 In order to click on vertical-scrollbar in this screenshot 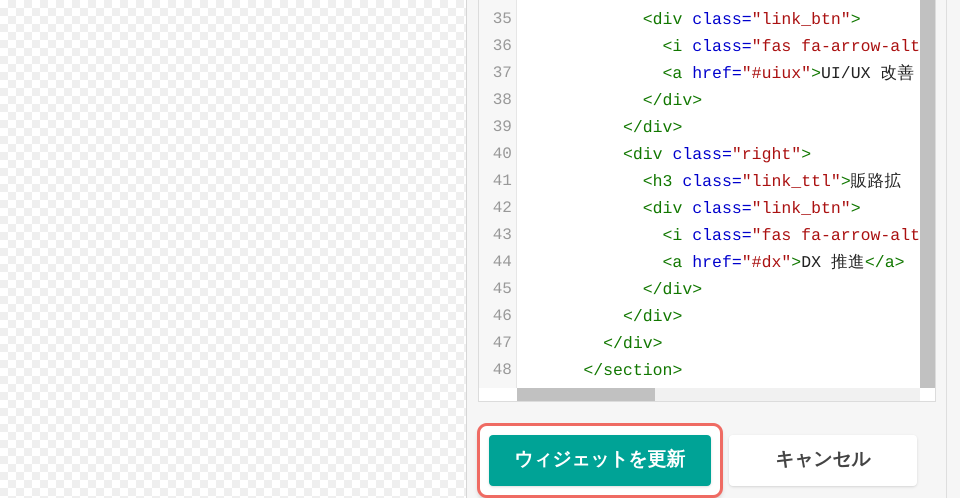, I will do `click(927, 194)`.